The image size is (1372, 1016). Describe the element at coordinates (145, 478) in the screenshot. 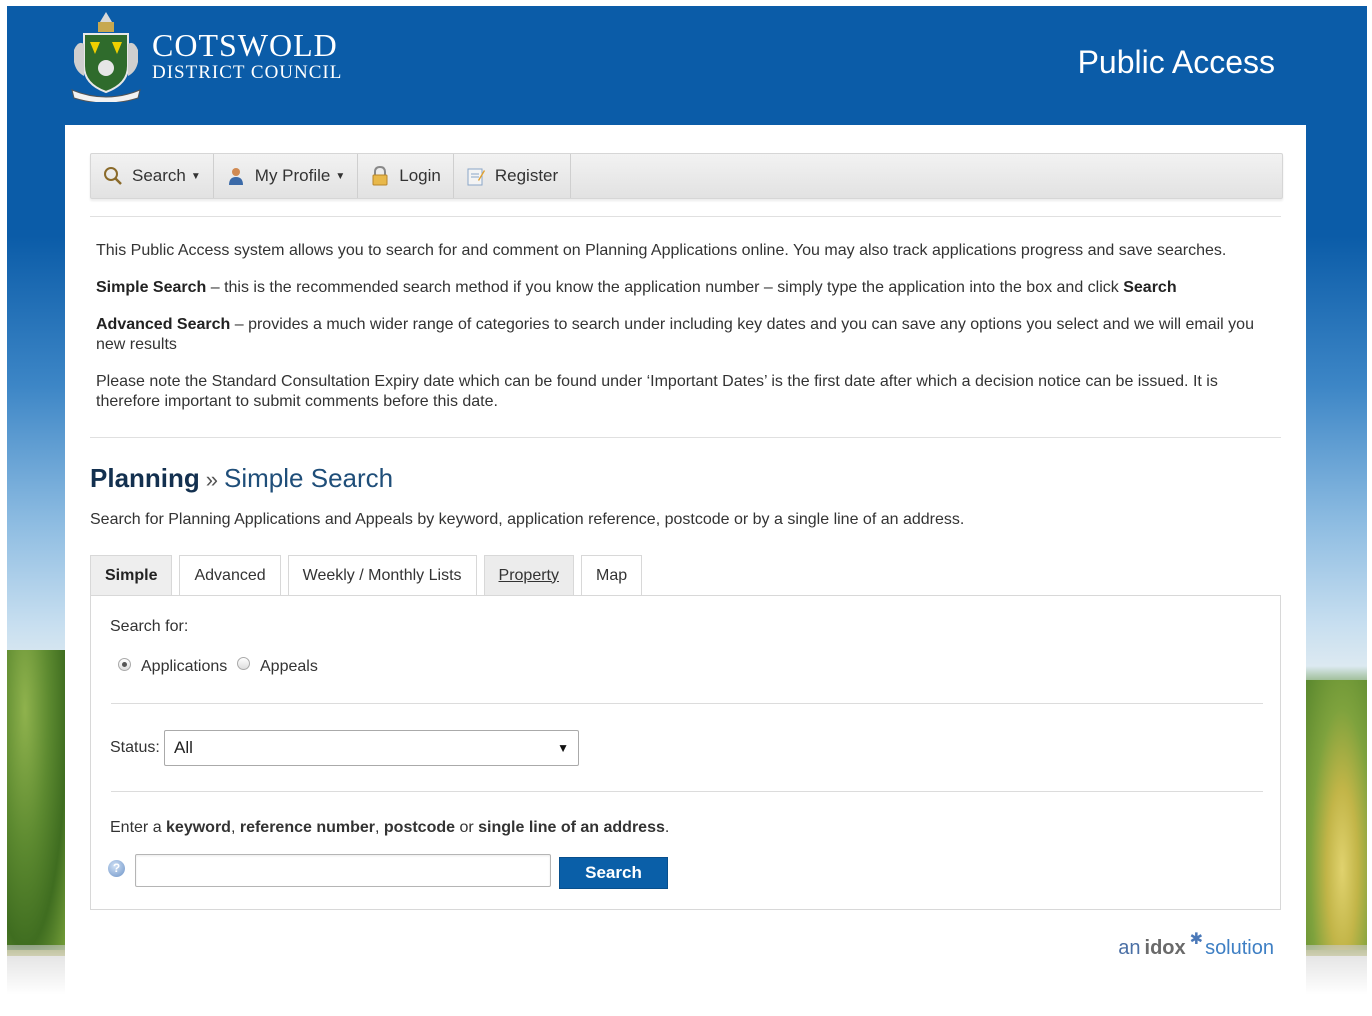

I see `breadcrumb-planning: Planning` at that location.